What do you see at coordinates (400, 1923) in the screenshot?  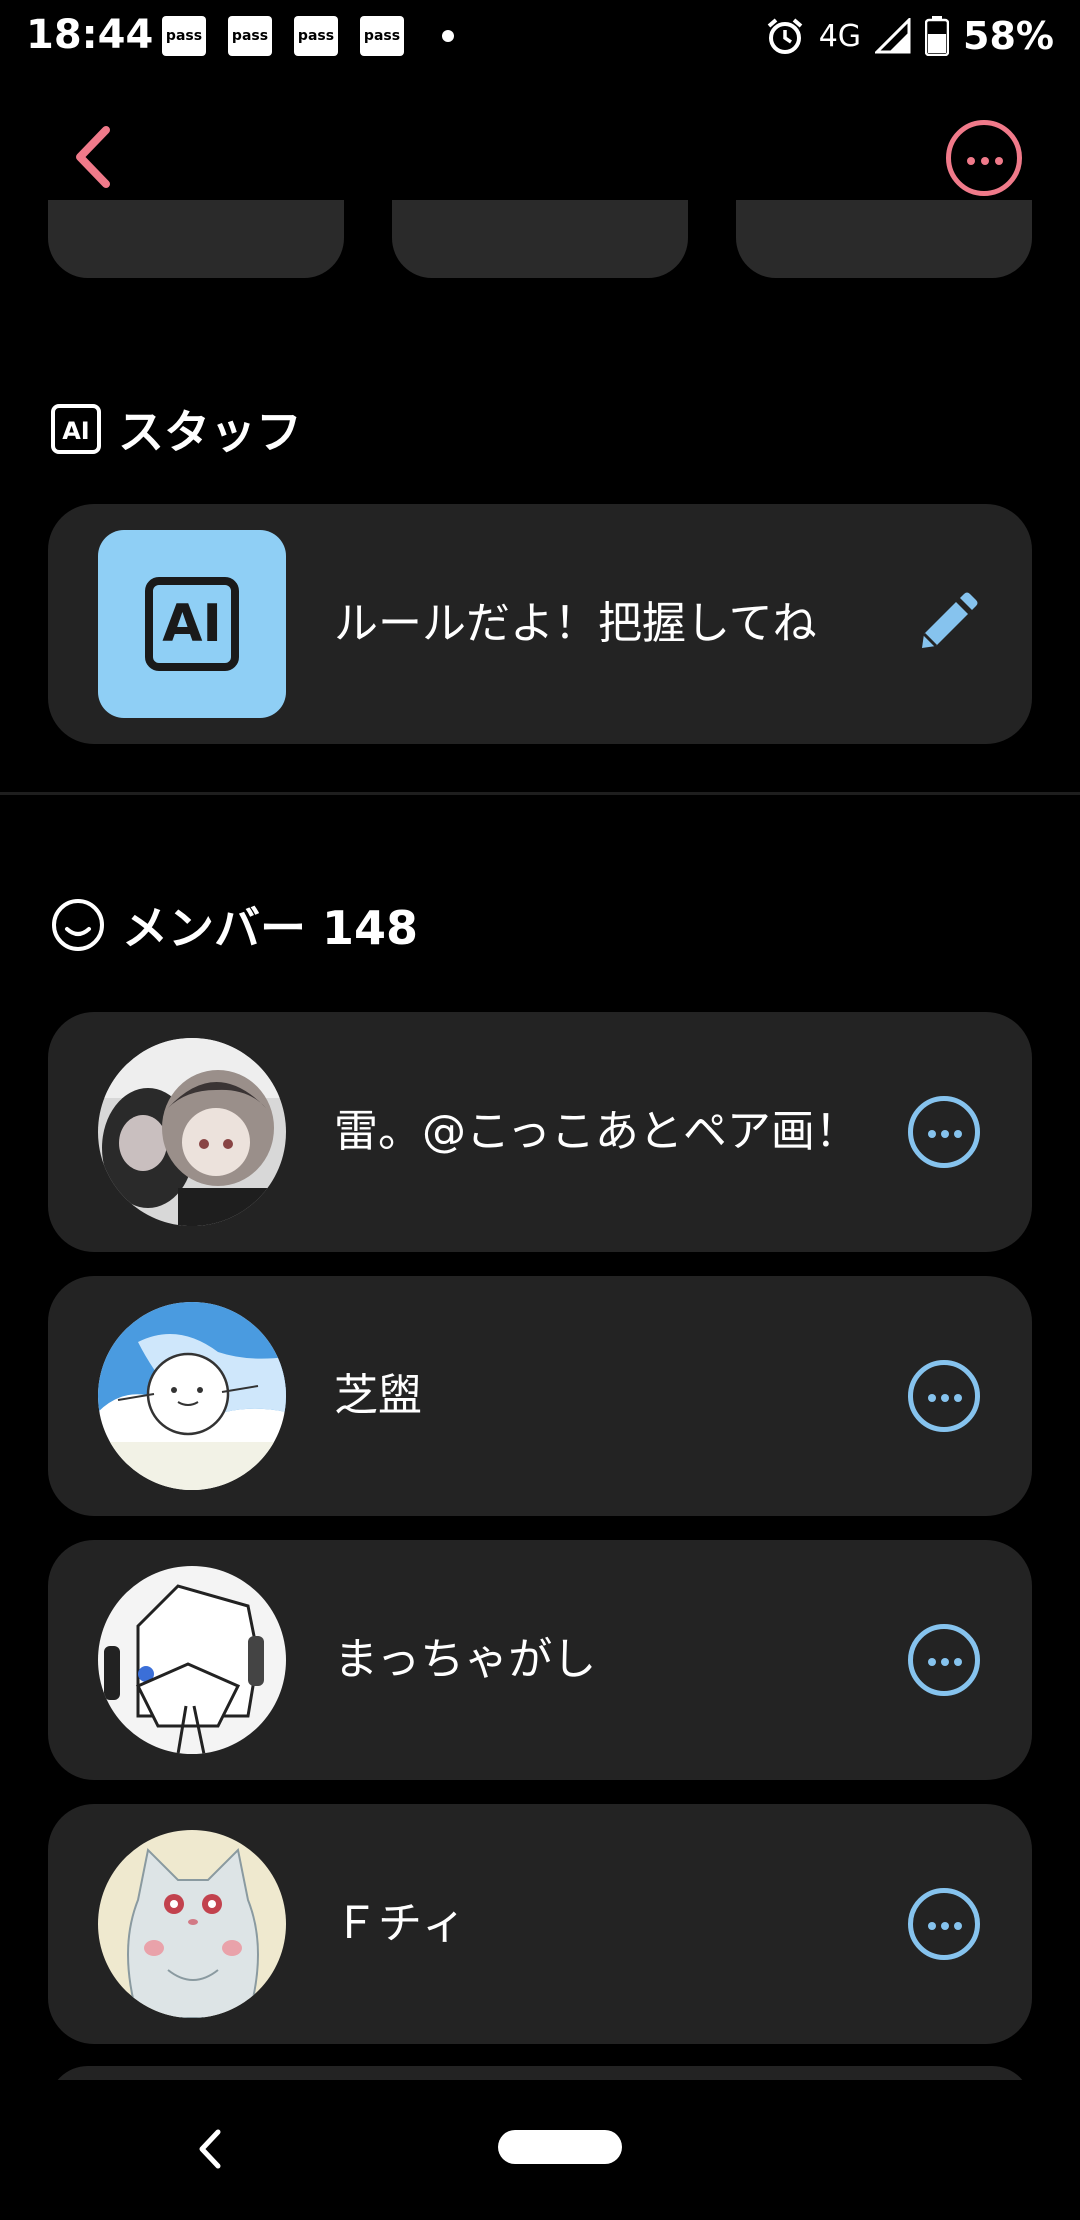 I see `member-name: Ｆチィ` at bounding box center [400, 1923].